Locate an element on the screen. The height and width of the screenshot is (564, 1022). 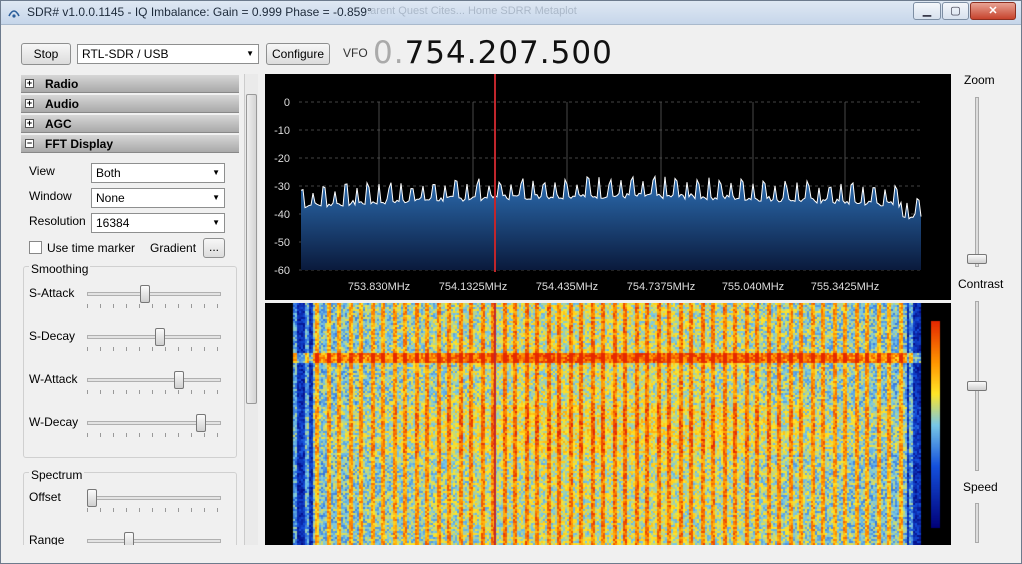
range-slider-thumb is located at coordinates (129, 538).